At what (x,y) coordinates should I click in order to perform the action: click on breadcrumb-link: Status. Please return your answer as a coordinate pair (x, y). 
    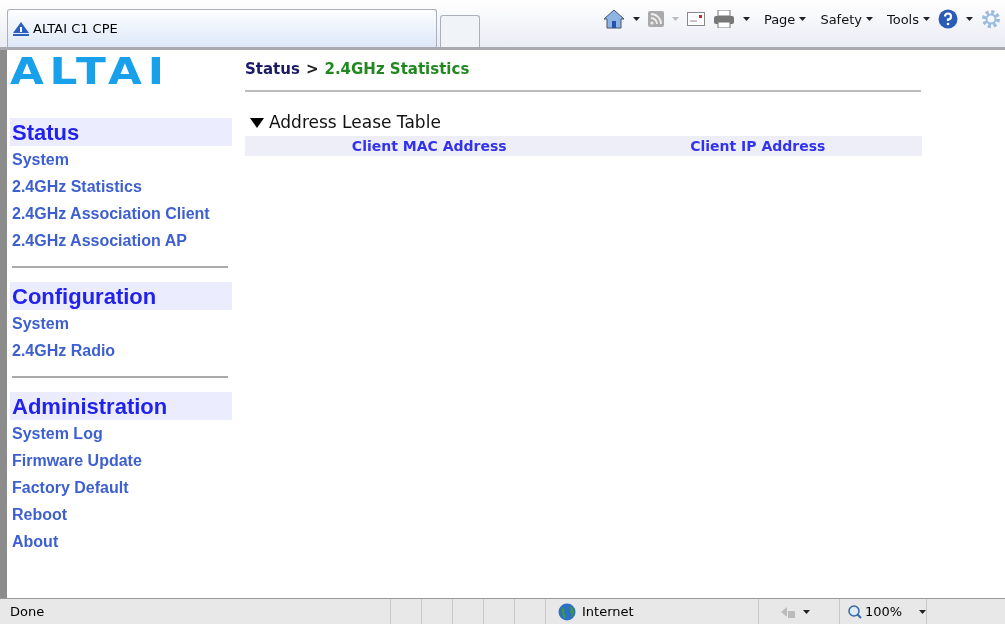
    Looking at the image, I should click on (272, 69).